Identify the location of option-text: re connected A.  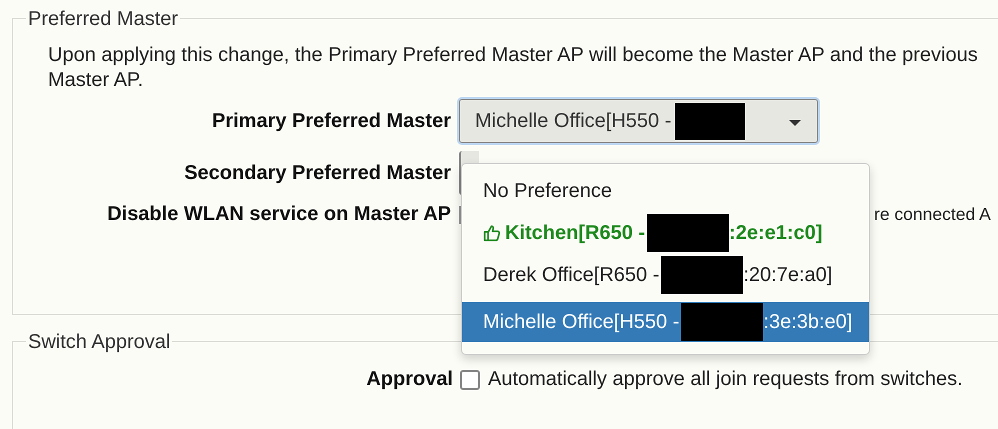
(932, 214).